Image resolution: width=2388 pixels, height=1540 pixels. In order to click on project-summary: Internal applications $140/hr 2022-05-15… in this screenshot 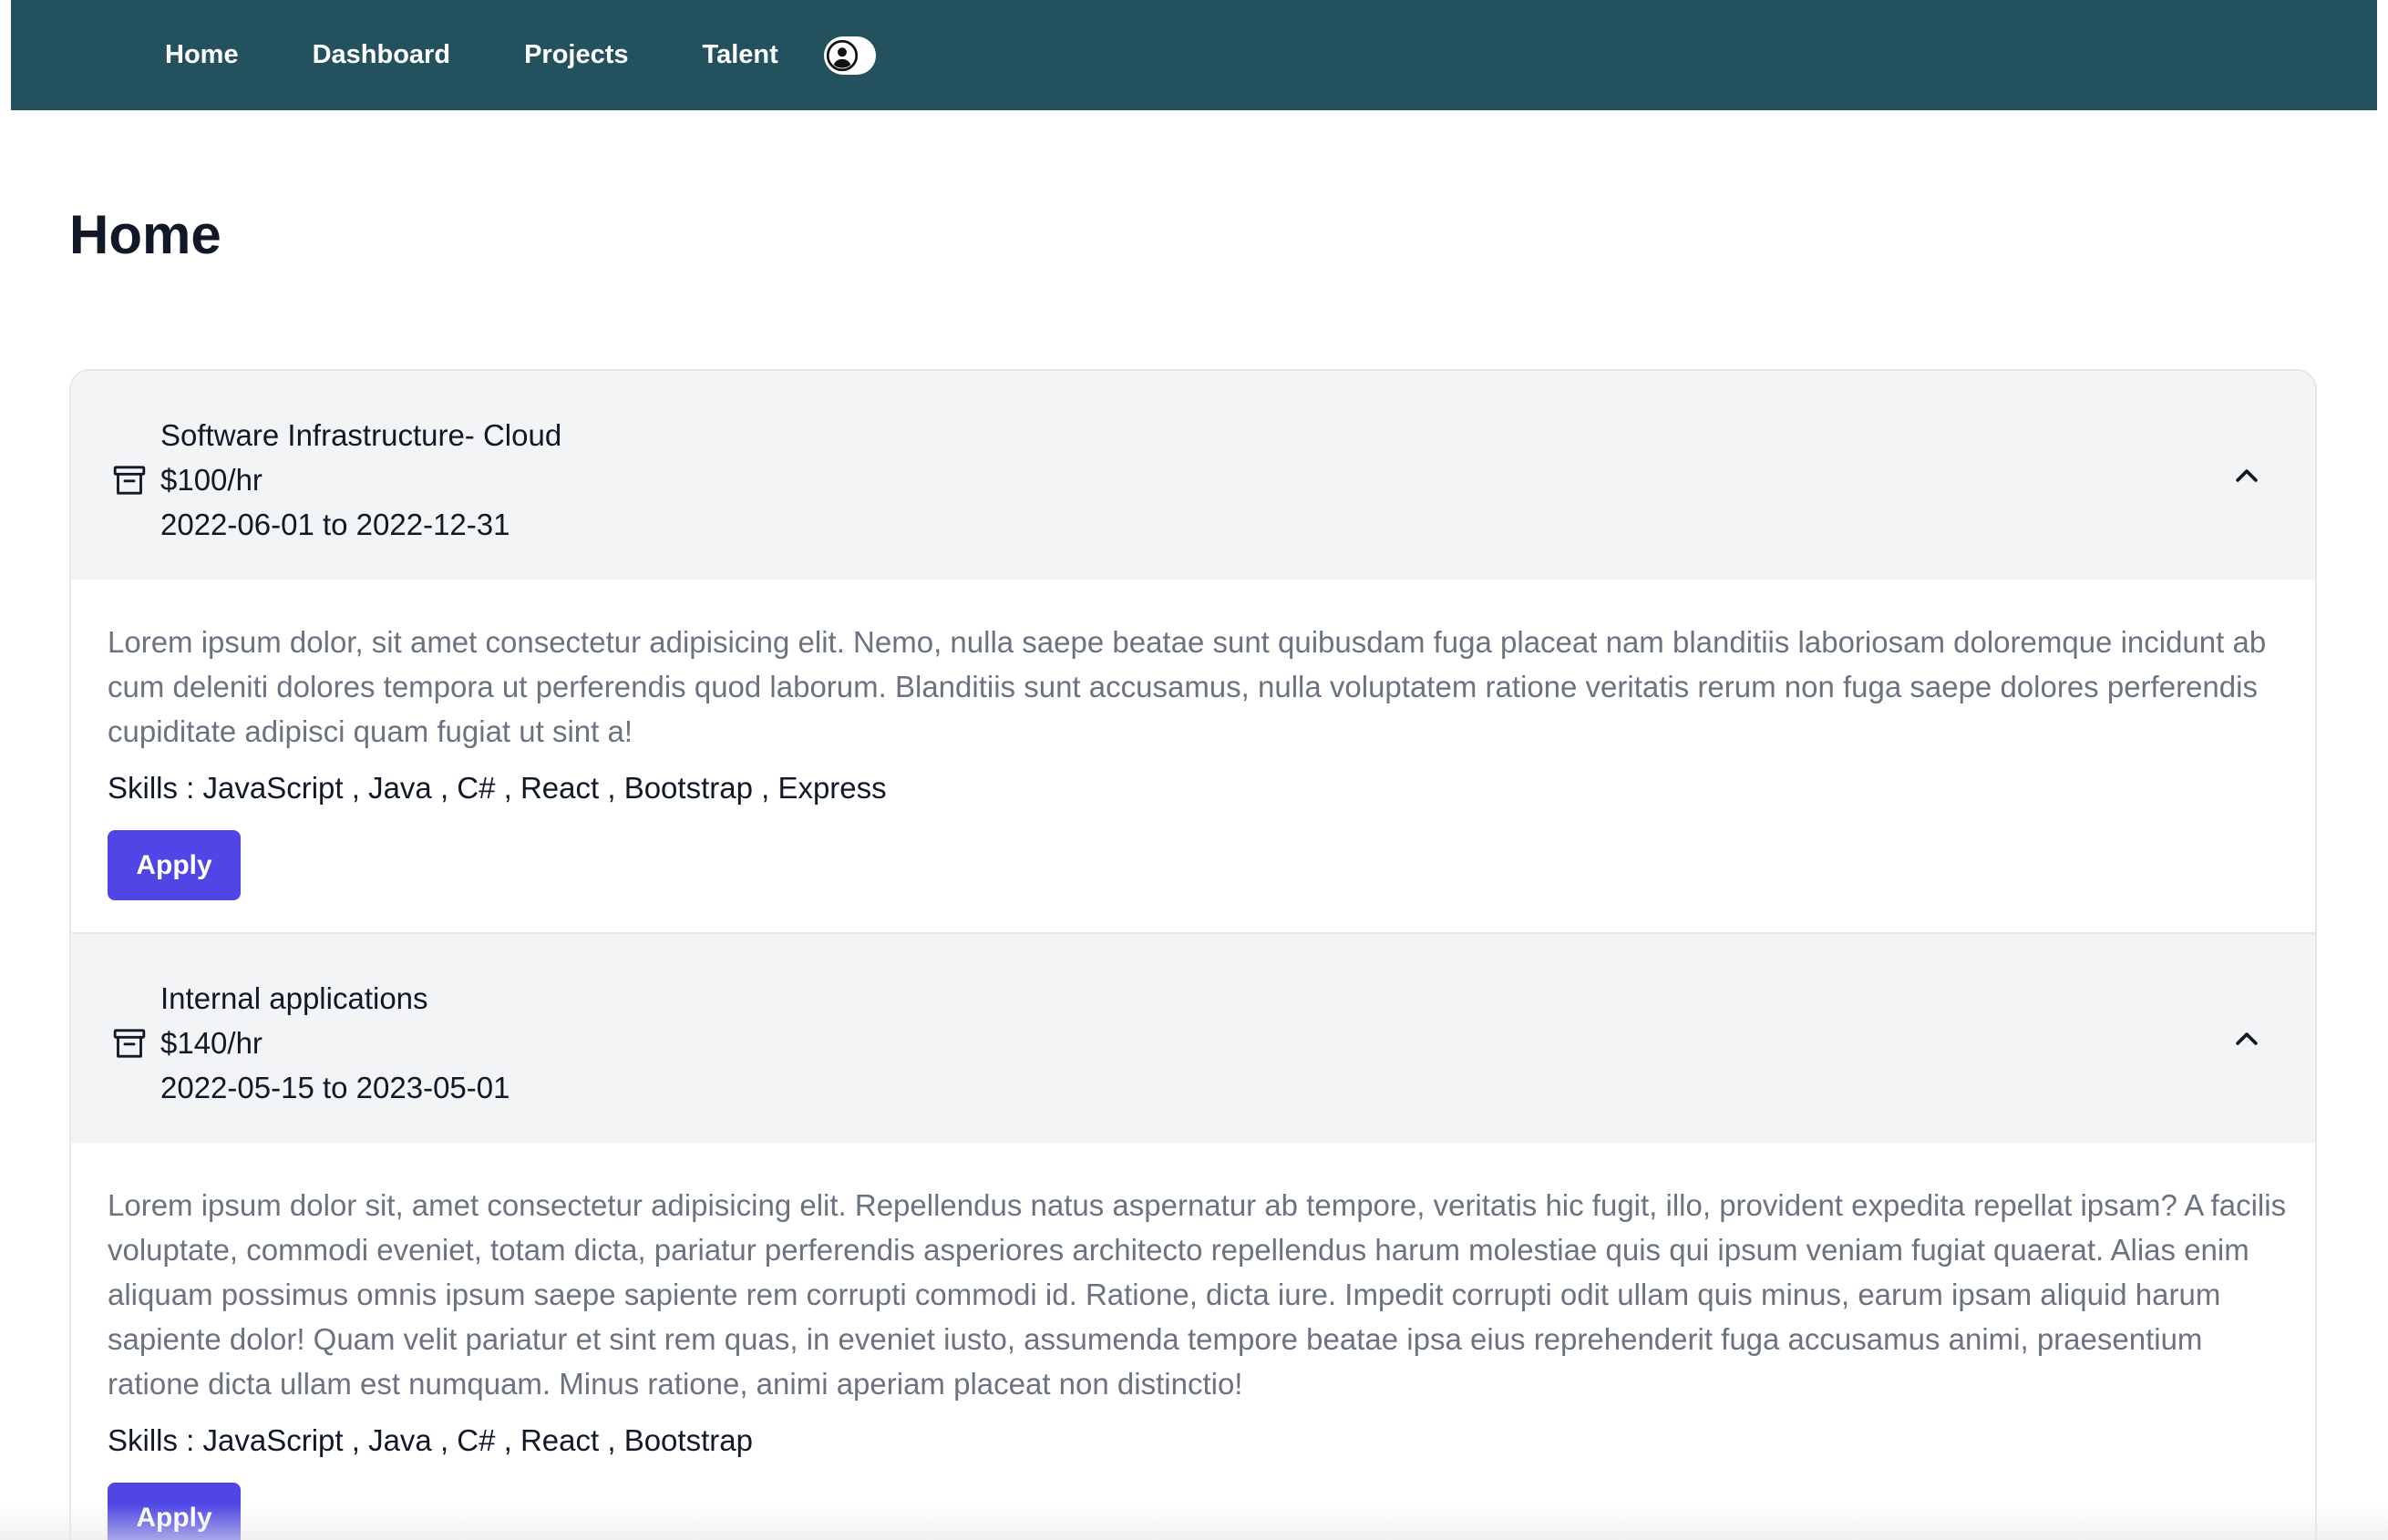, I will do `click(335, 1043)`.